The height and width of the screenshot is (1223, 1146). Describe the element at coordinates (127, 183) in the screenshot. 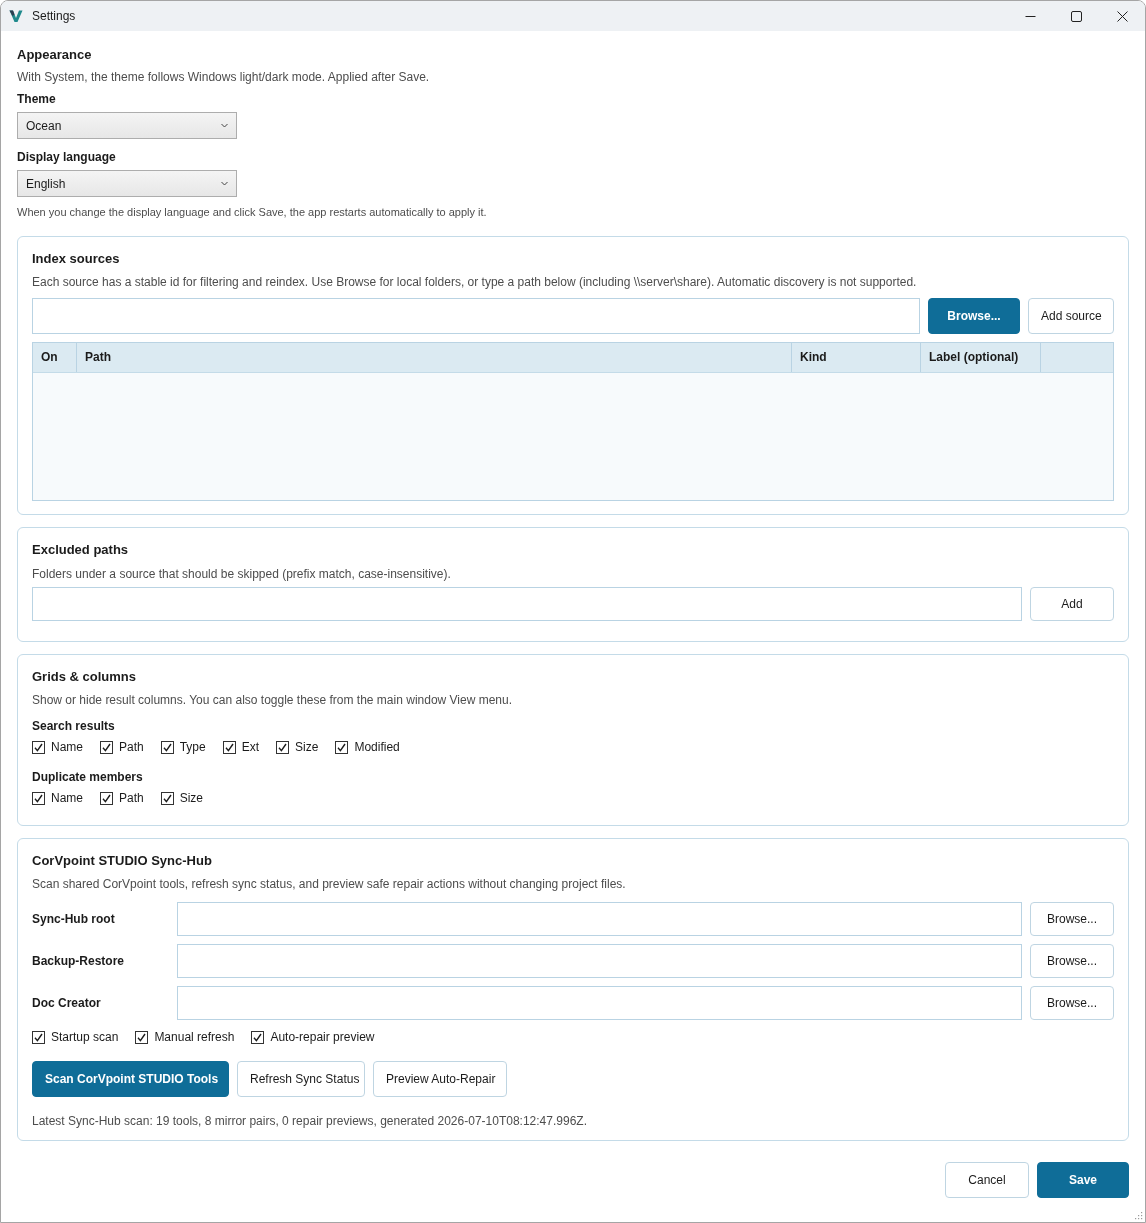

I see `dropdown: English` at that location.